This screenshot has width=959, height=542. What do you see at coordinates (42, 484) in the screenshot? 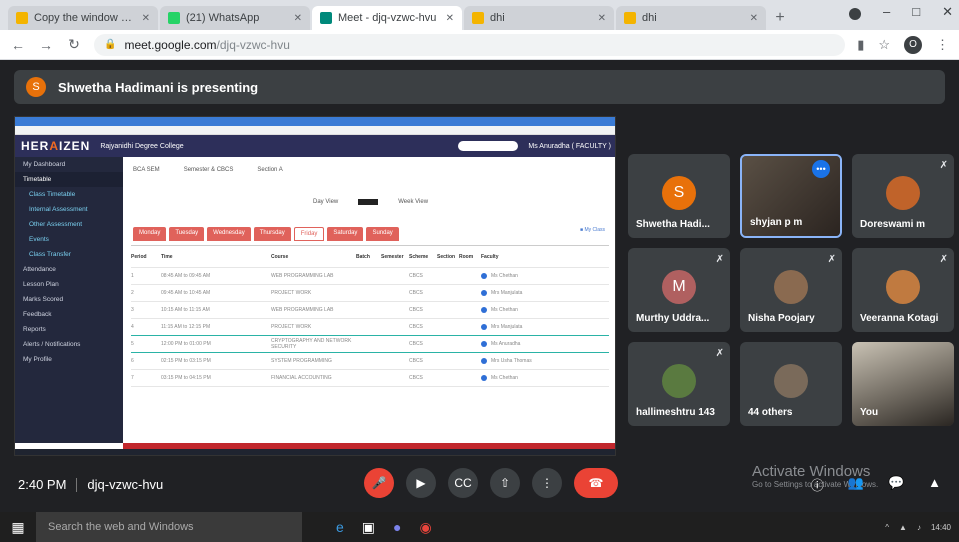
I see `meeting-time: 2:40 PM` at bounding box center [42, 484].